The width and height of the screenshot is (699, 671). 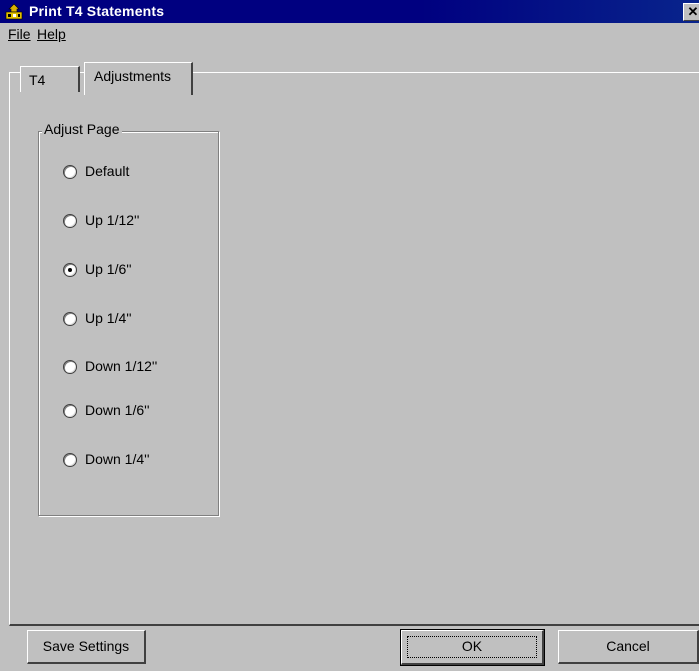 I want to click on close-icon: ✕, so click(x=693, y=11).